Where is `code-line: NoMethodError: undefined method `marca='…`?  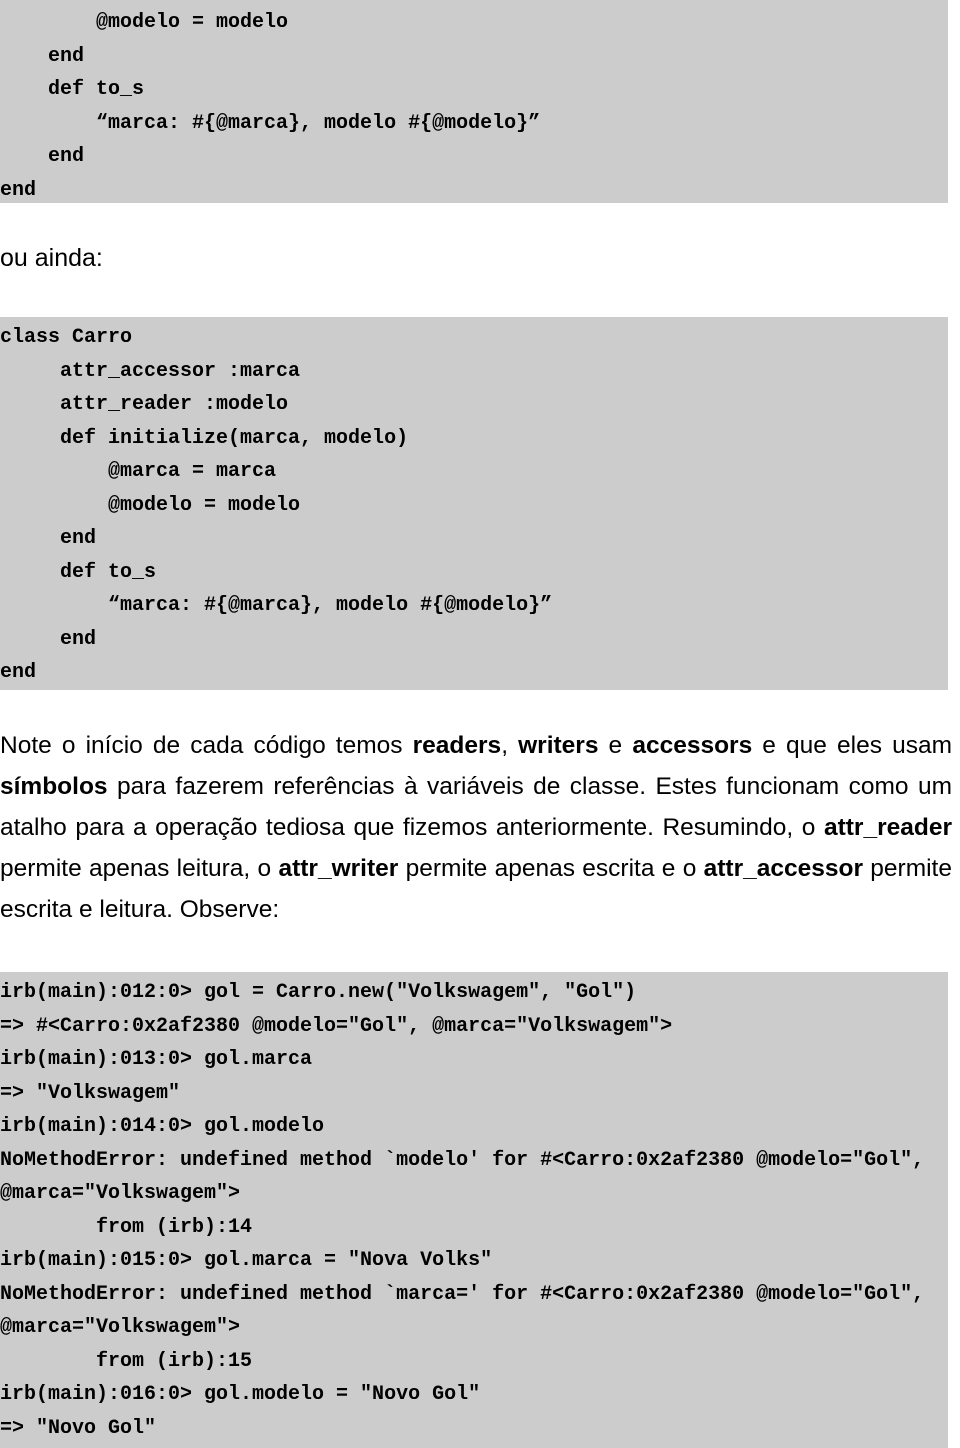 code-line: NoMethodError: undefined method `marca='… is located at coordinates (462, 1294).